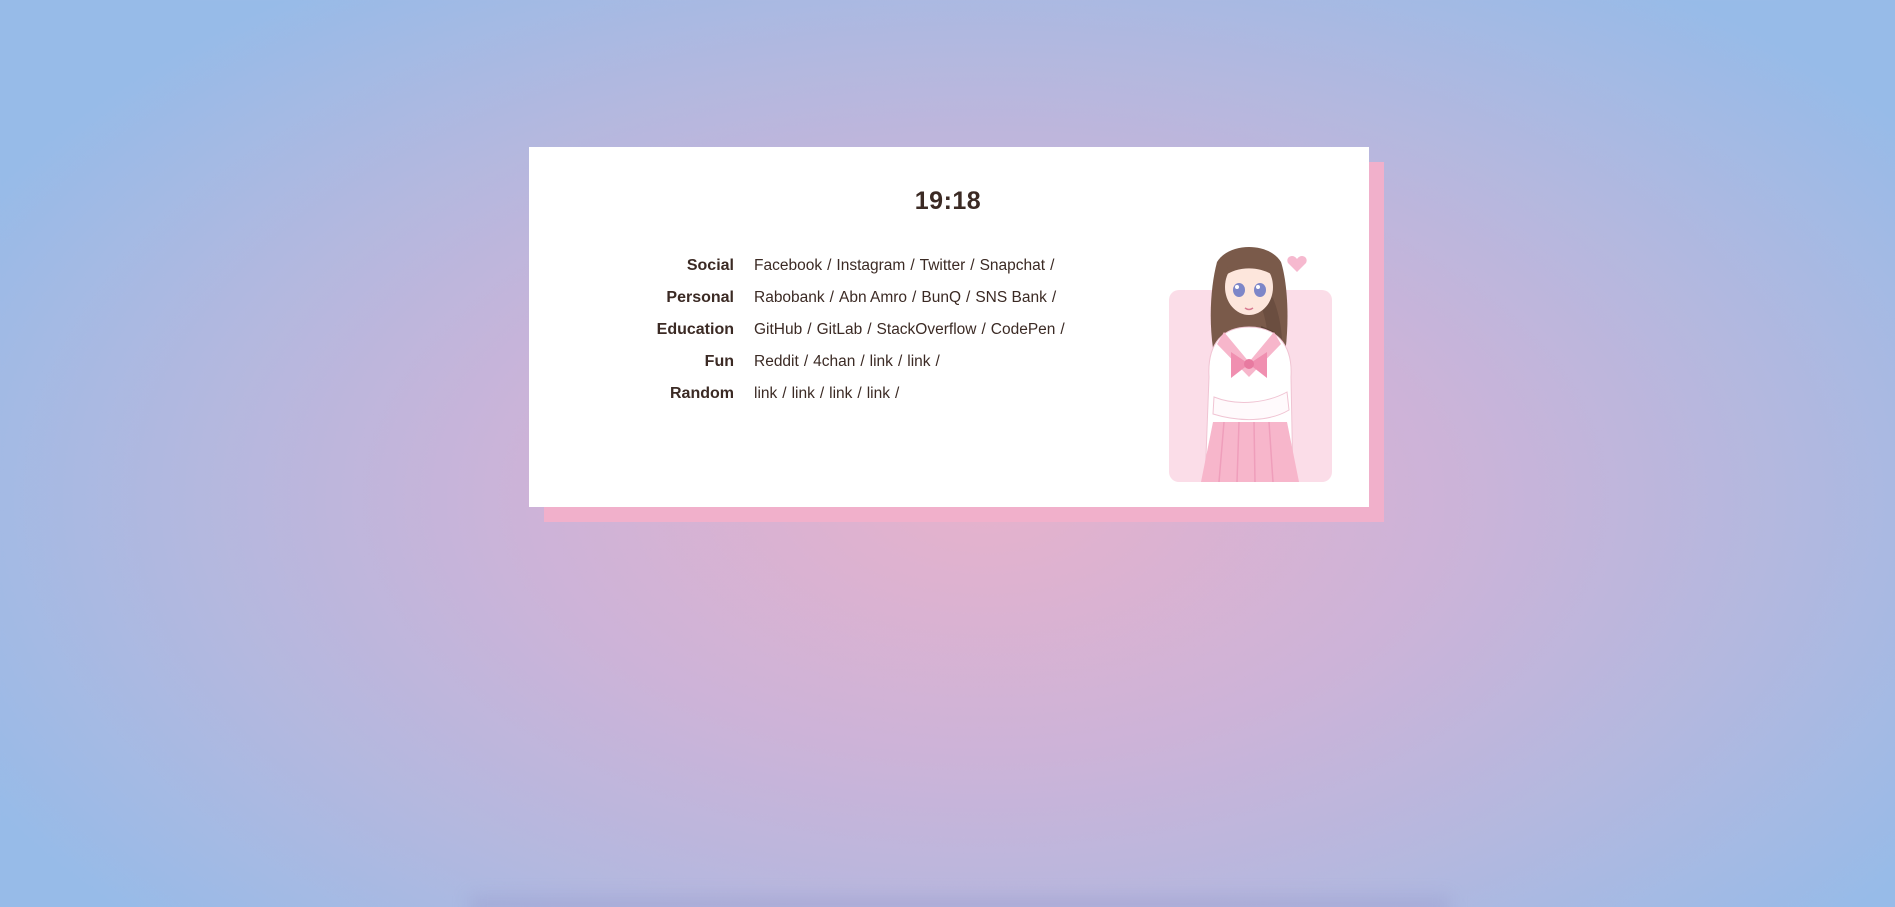 The height and width of the screenshot is (907, 1895). Describe the element at coordinates (776, 361) in the screenshot. I see `link-reddit: Reddit` at that location.